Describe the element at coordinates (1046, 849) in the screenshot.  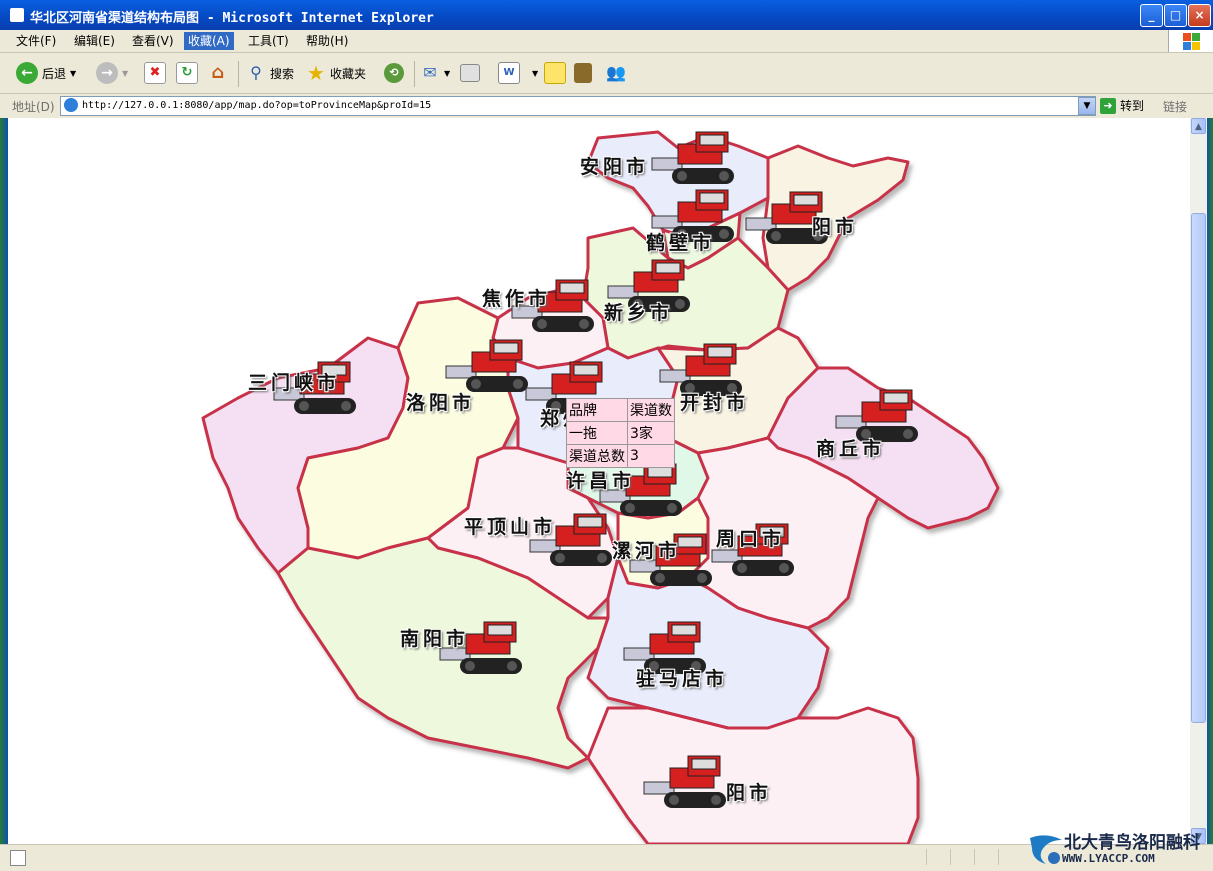
I see `bird-logo-icon` at that location.